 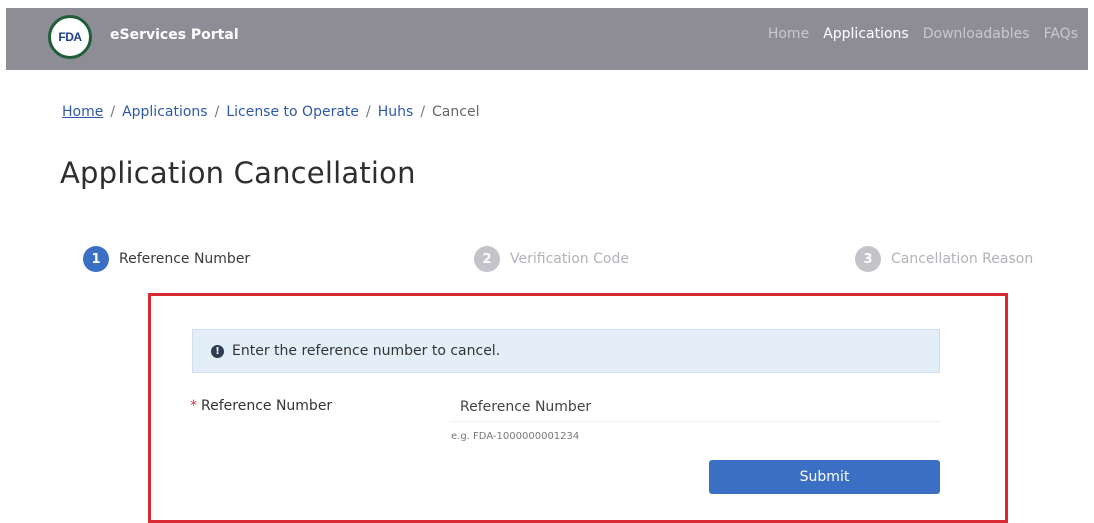 What do you see at coordinates (515, 436) in the screenshot?
I see `reference-number-hint: e.g. FDA-1000000001234` at bounding box center [515, 436].